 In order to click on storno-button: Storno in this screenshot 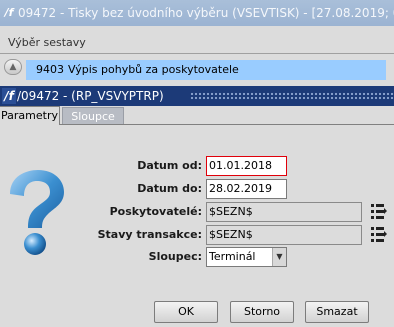, I will do `click(262, 312)`.